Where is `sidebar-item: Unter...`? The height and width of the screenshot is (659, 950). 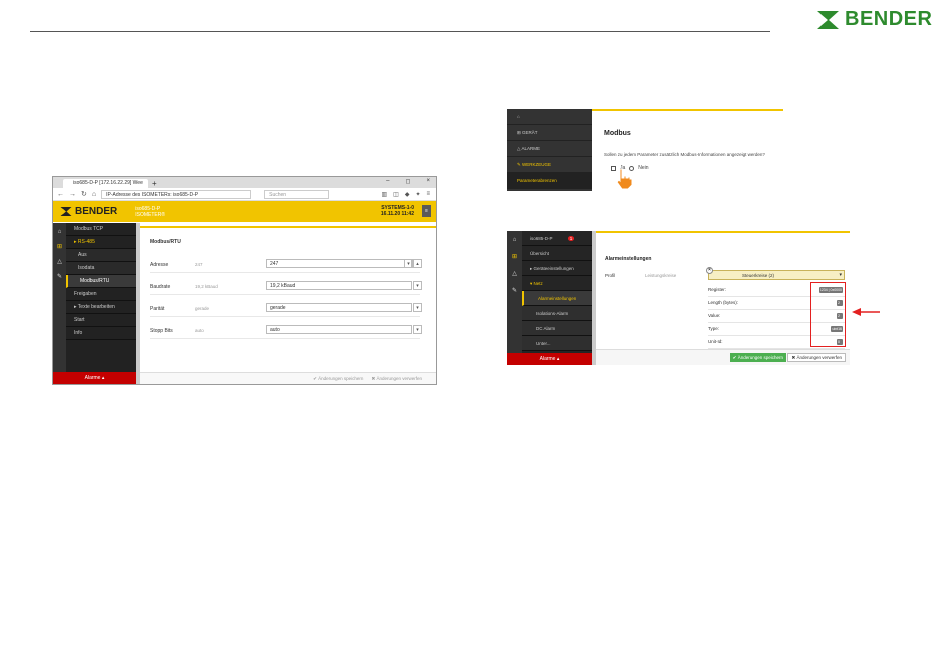 sidebar-item: Unter... is located at coordinates (557, 343).